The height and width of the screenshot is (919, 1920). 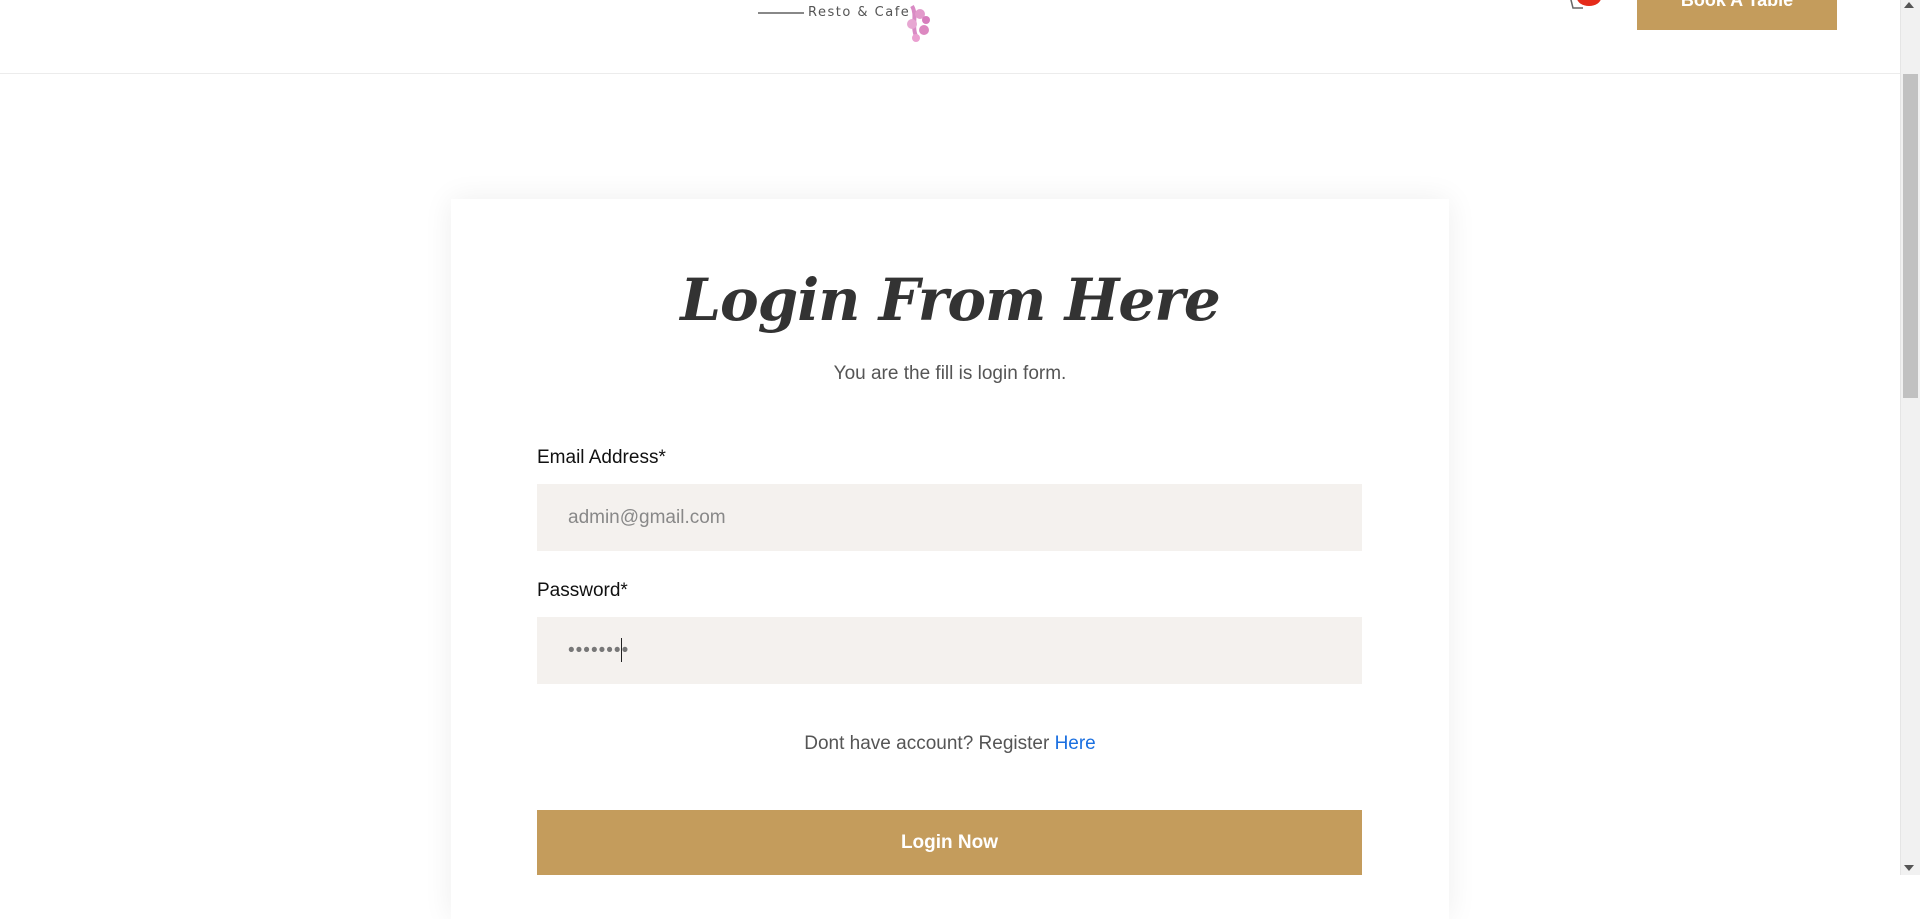 What do you see at coordinates (950, 37) in the screenshot?
I see `site-header: Resto & Cafe Book A Table` at bounding box center [950, 37].